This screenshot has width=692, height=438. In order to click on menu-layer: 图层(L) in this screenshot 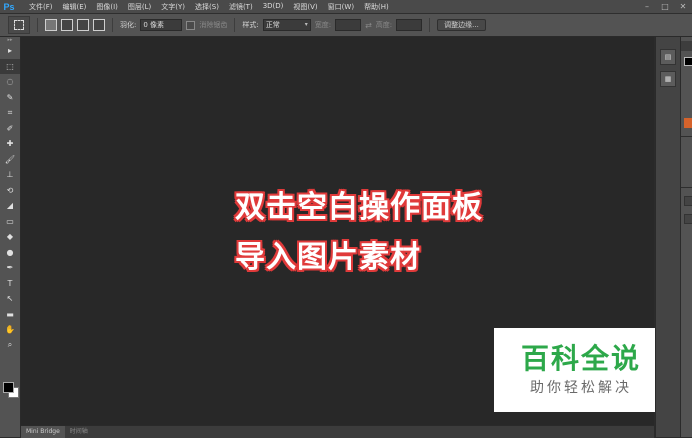, I will do `click(139, 7)`.